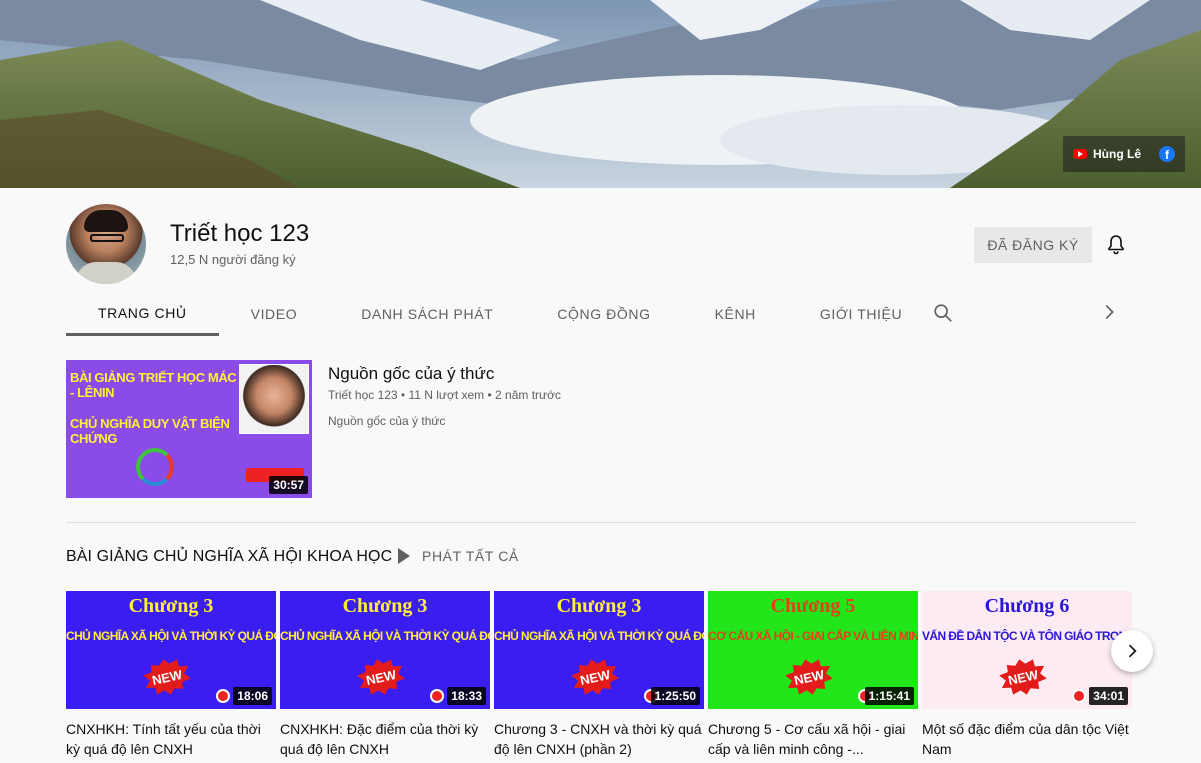 The width and height of the screenshot is (1201, 763). Describe the element at coordinates (411, 374) in the screenshot. I see `featured-video-title: Nguồn gốc của ý thức` at that location.